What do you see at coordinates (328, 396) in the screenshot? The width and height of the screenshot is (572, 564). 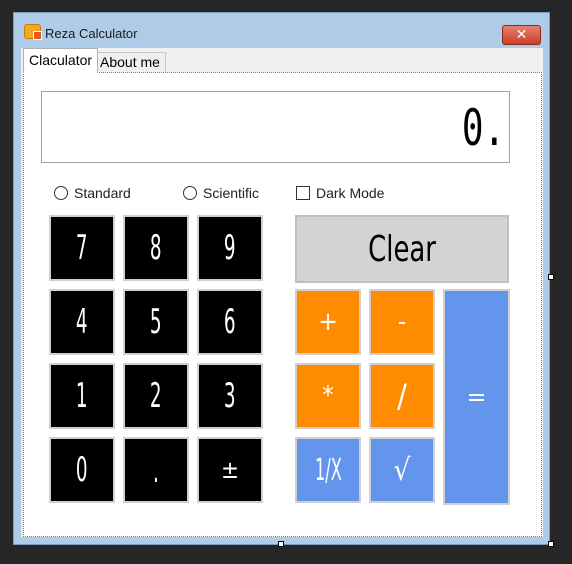 I see `multiply-button: *` at bounding box center [328, 396].